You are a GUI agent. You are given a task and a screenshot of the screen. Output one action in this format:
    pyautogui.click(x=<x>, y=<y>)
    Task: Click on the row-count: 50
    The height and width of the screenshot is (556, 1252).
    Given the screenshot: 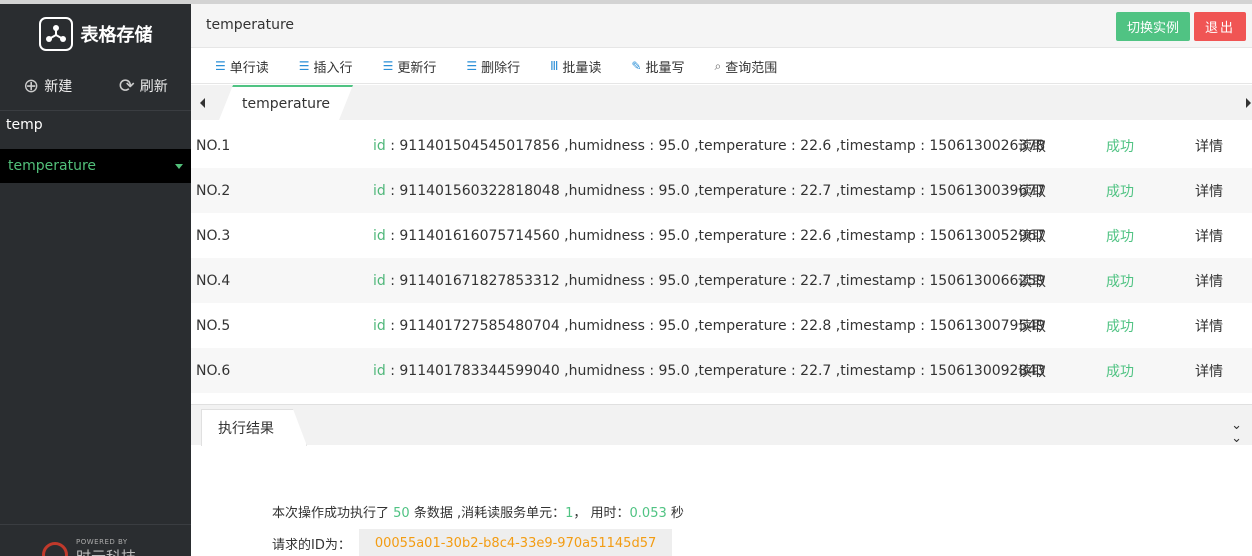 What is the action you would take?
    pyautogui.click(x=401, y=513)
    